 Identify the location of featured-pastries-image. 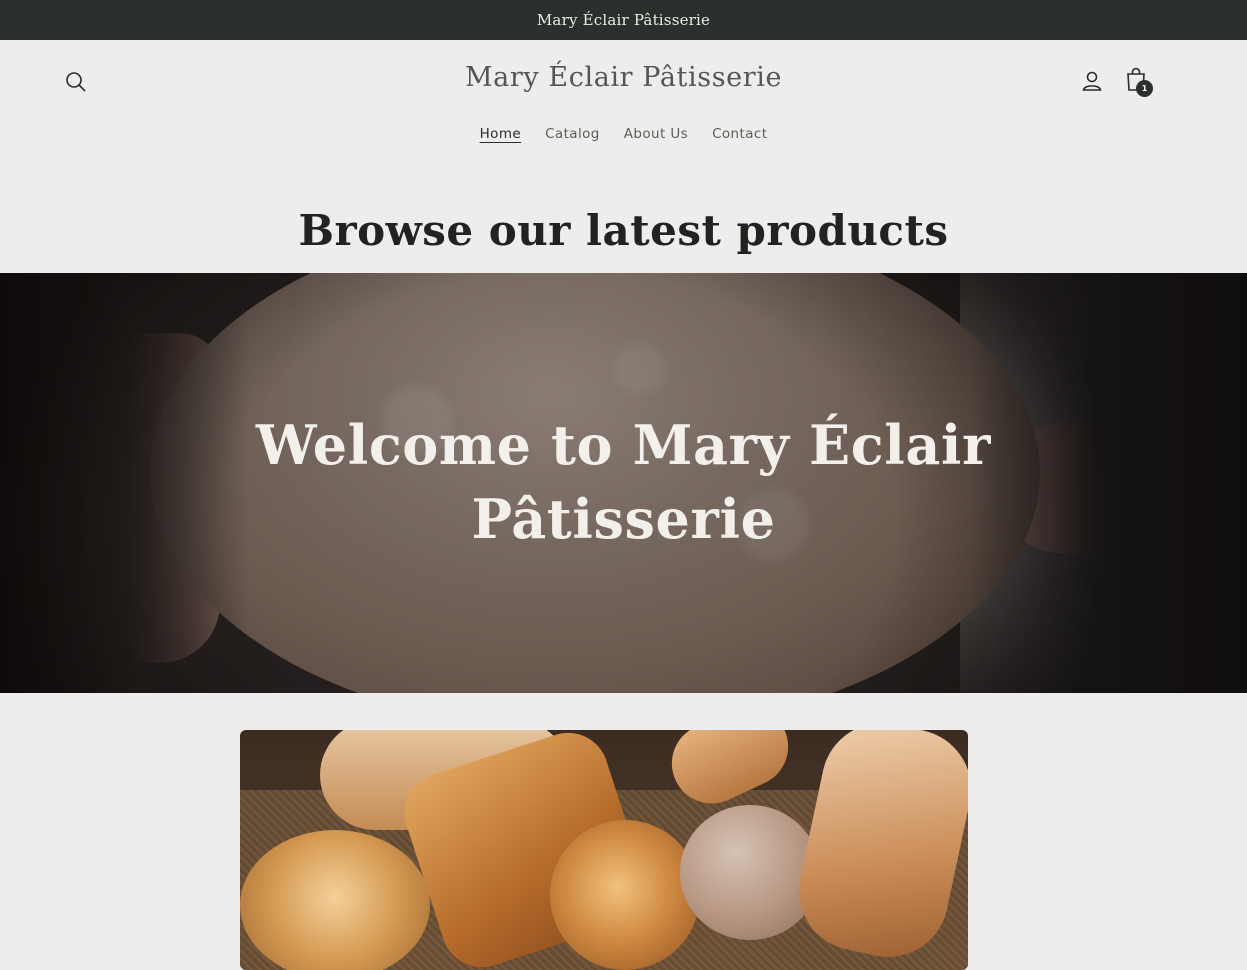
(604, 850).